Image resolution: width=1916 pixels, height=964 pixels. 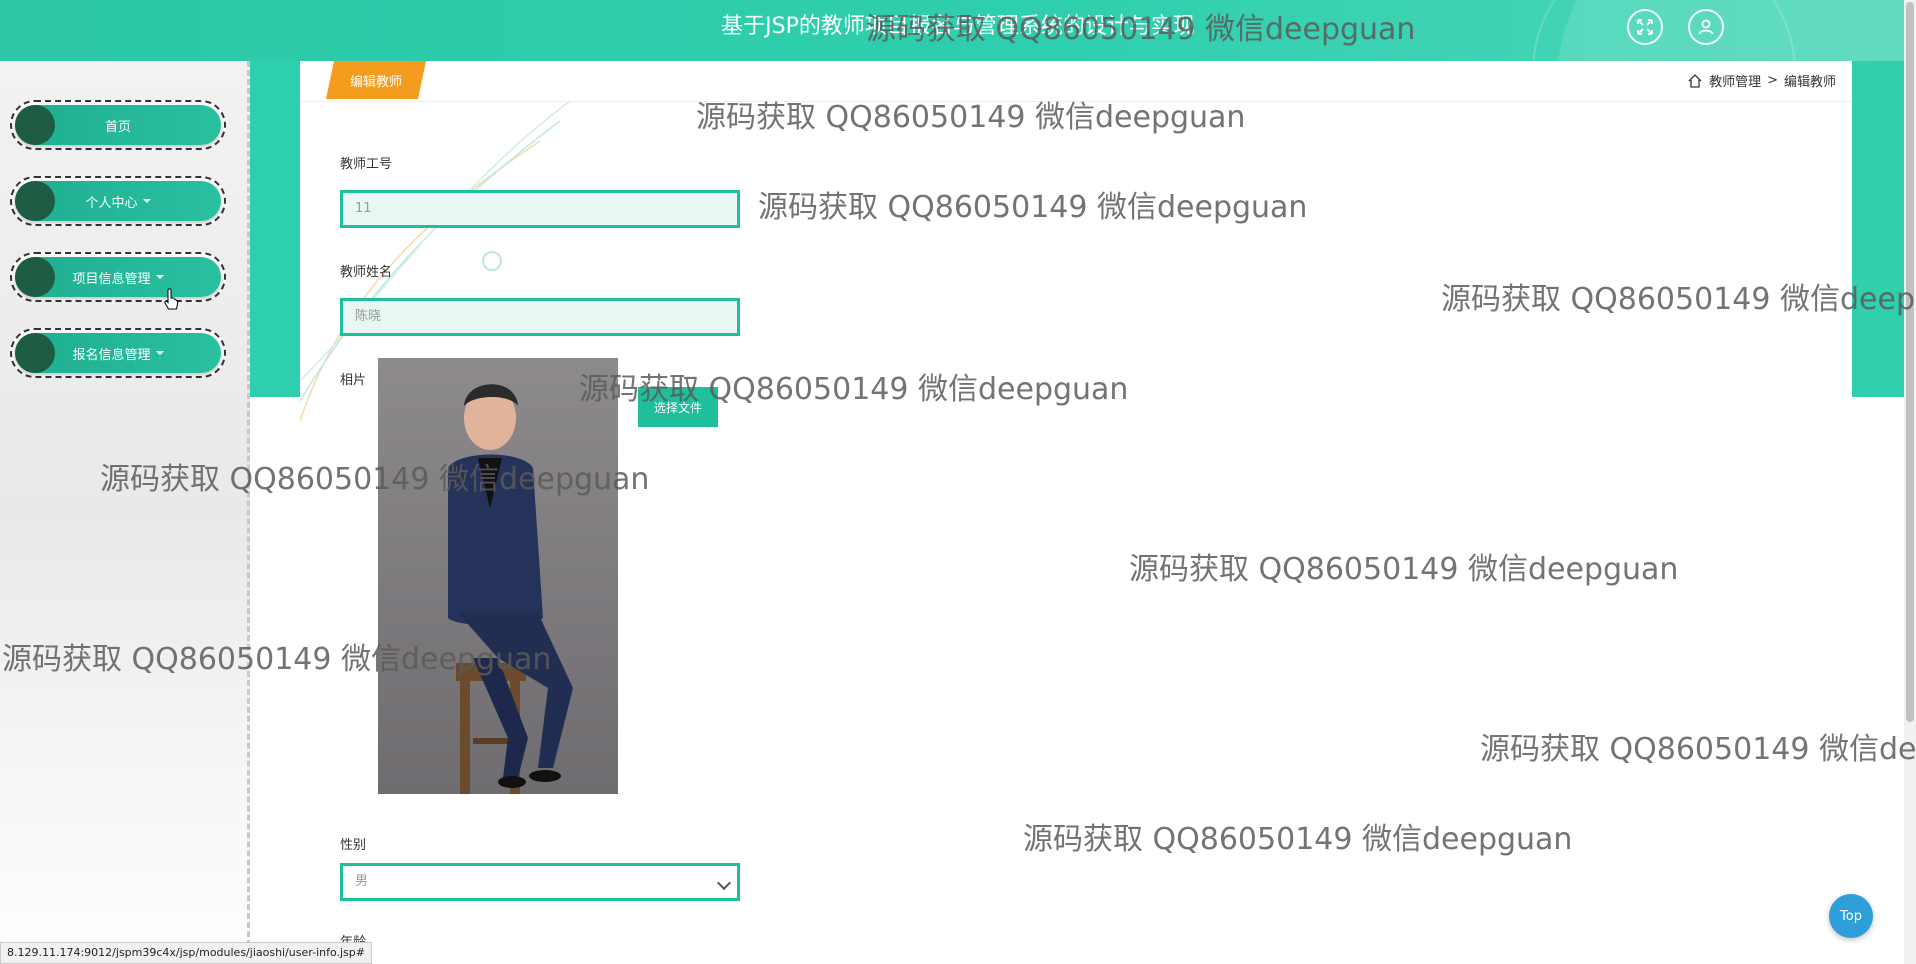 I want to click on teacher-photo, so click(x=498, y=576).